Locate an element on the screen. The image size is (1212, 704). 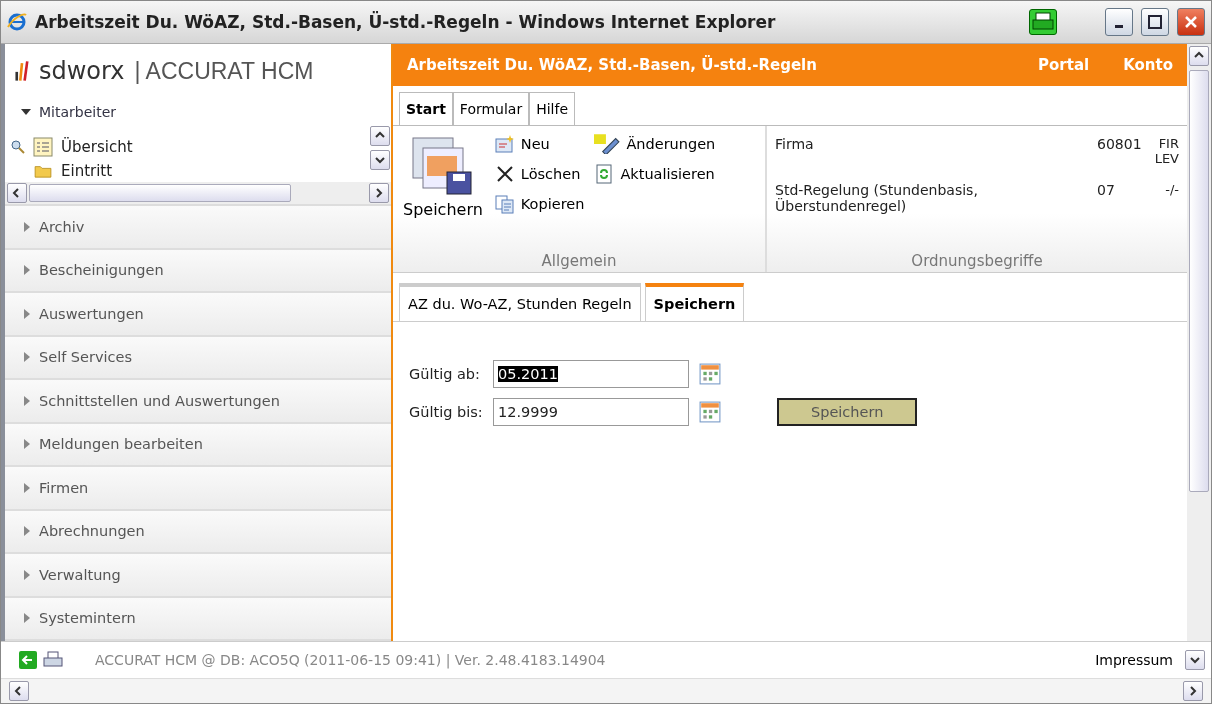
maximize-button is located at coordinates (1155, 22).